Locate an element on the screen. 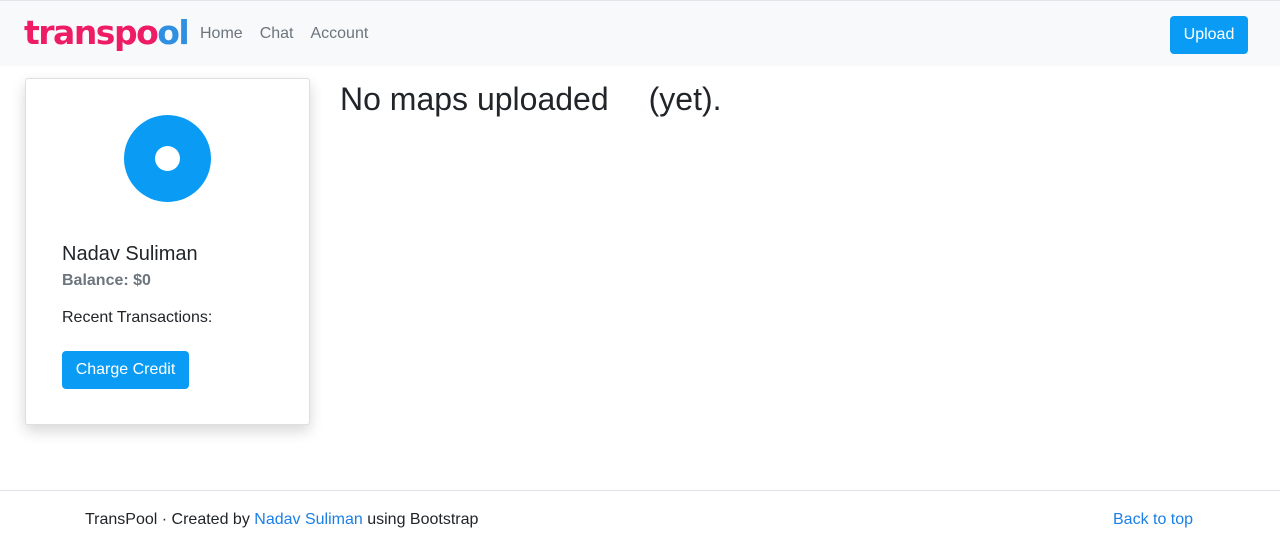 The height and width of the screenshot is (548, 1280). back-to-top-link: Back to top is located at coordinates (1153, 520).